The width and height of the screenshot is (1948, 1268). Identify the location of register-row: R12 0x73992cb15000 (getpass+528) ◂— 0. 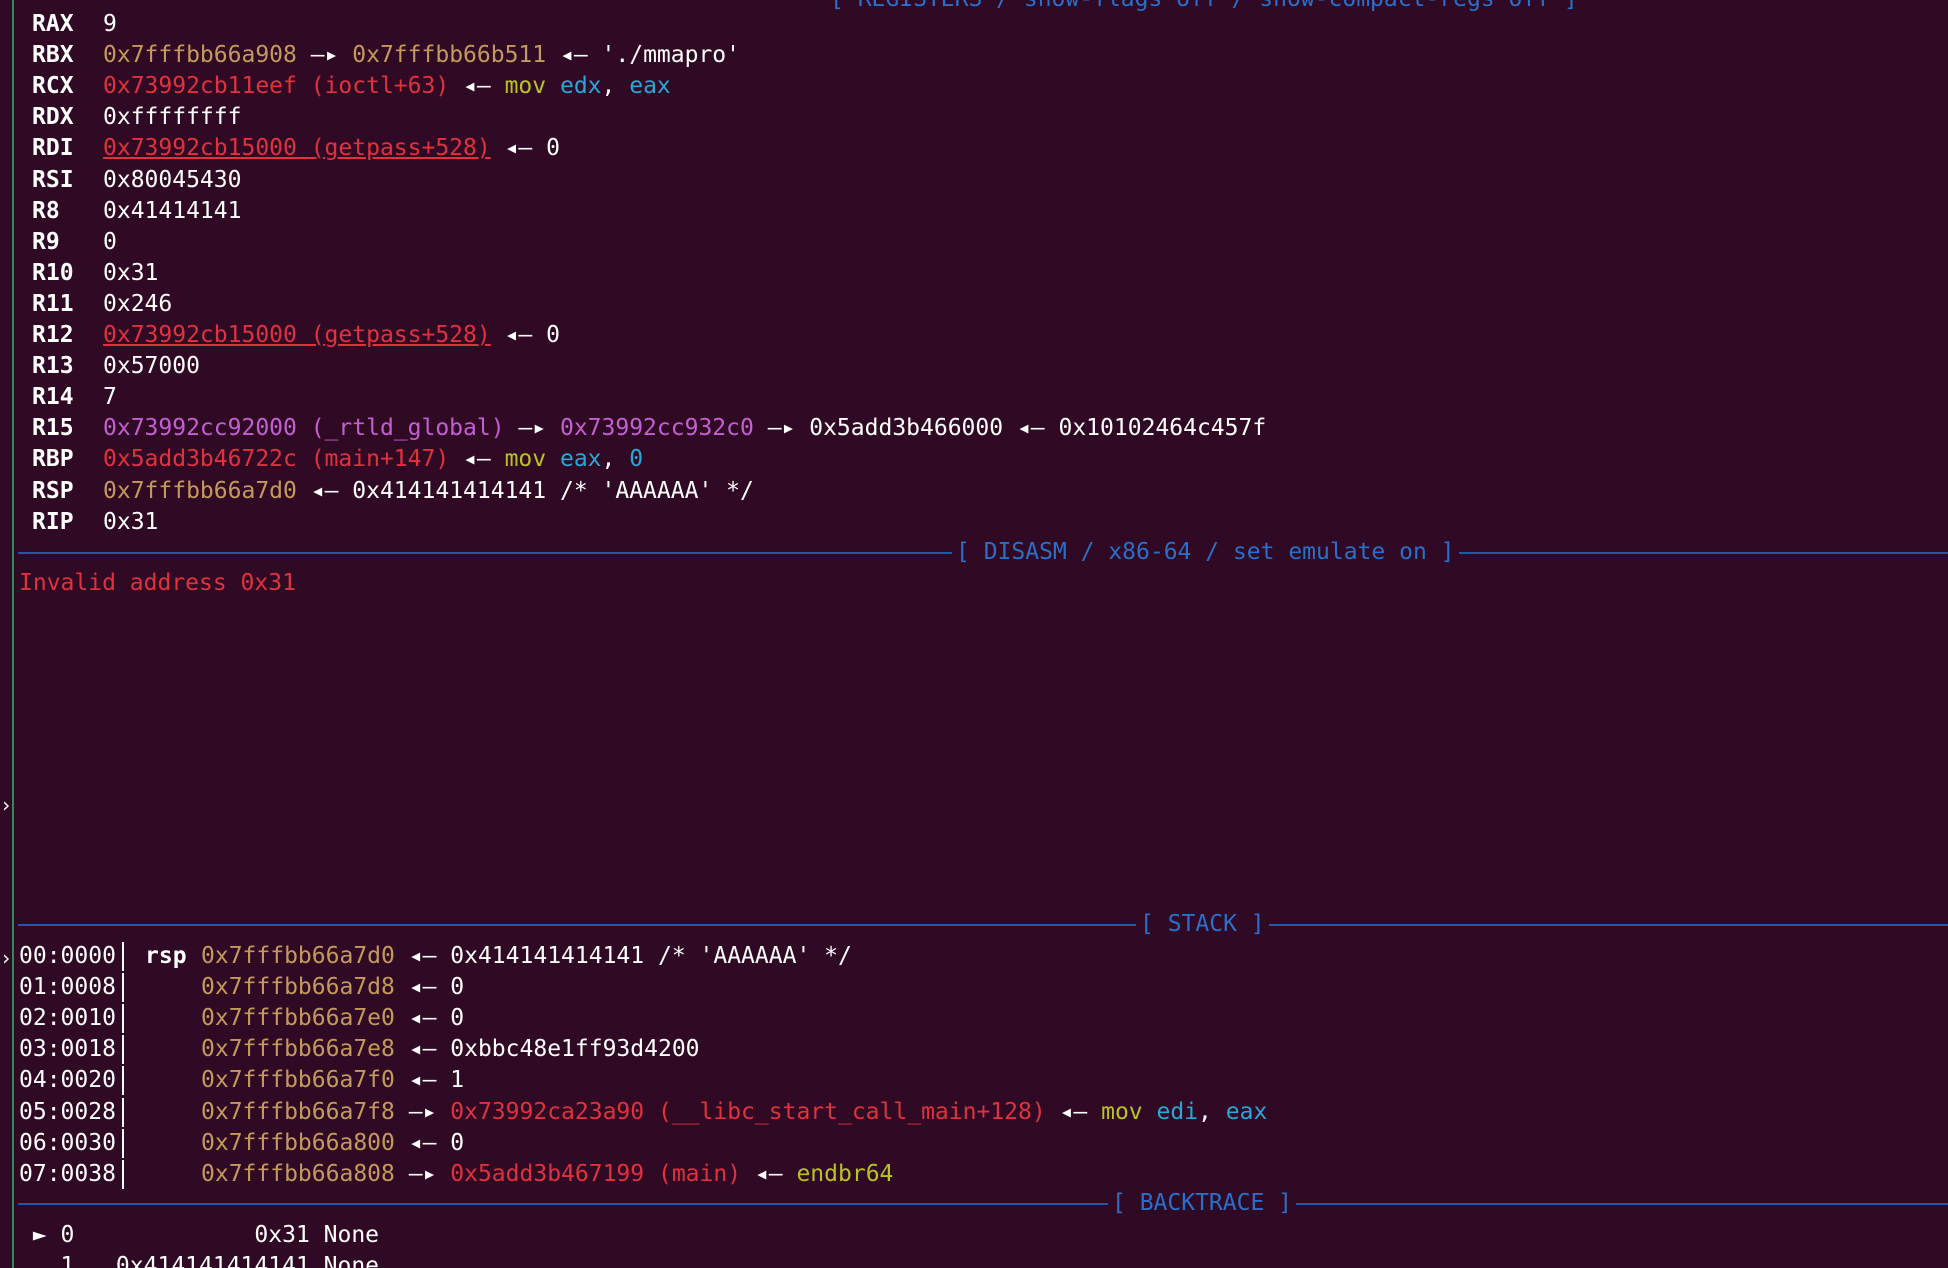
(296, 335).